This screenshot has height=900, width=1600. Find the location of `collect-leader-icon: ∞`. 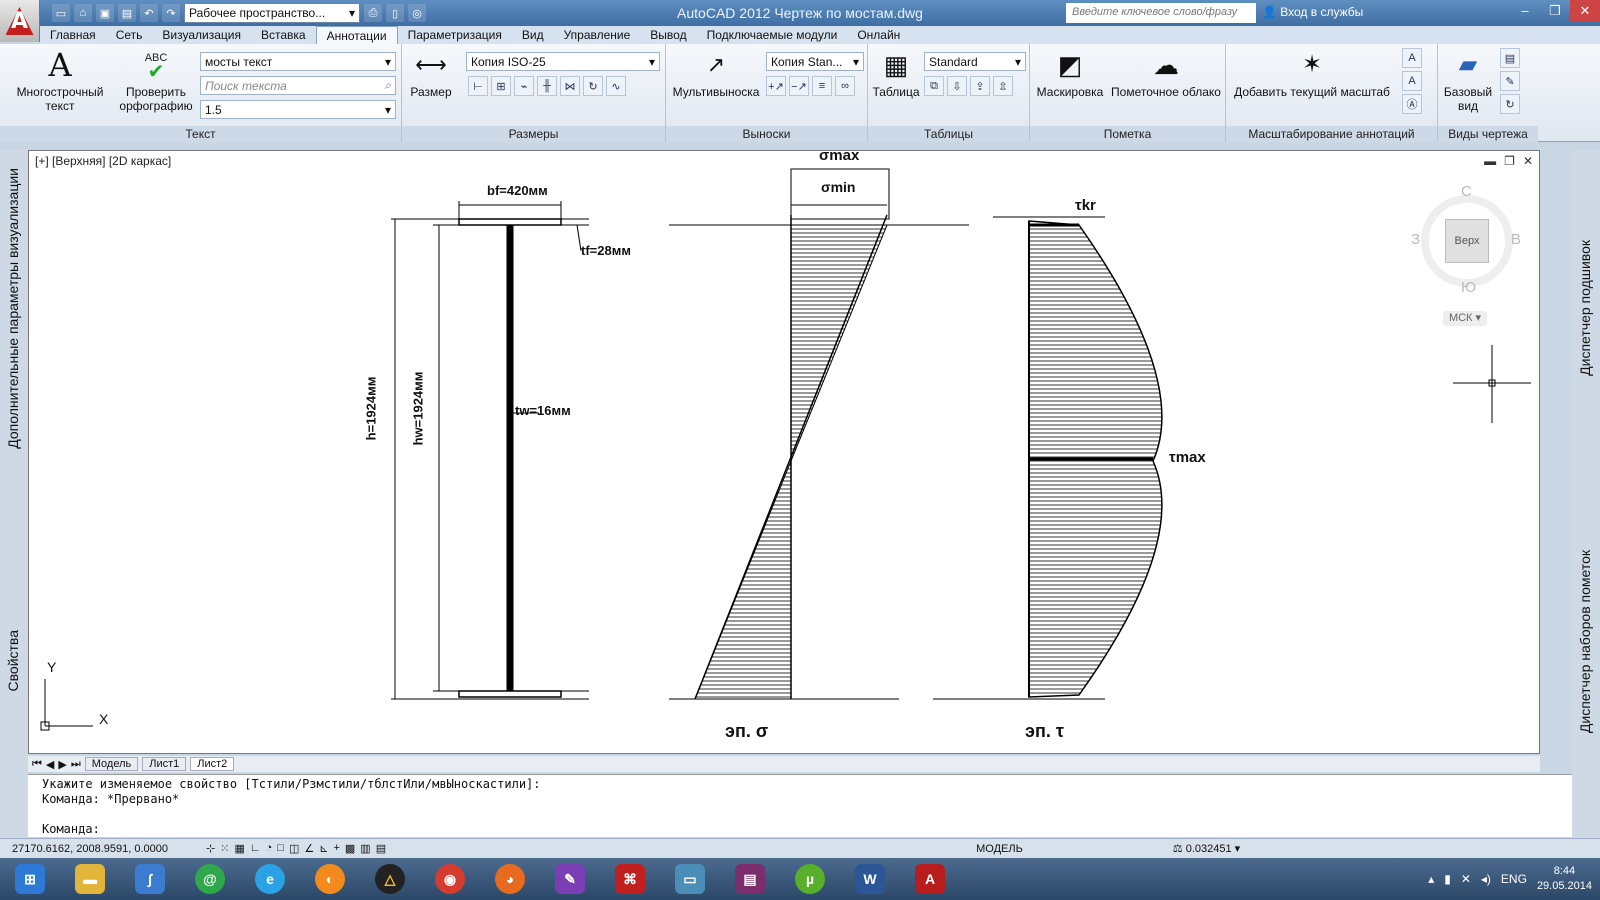

collect-leader-icon: ∞ is located at coordinates (845, 86).